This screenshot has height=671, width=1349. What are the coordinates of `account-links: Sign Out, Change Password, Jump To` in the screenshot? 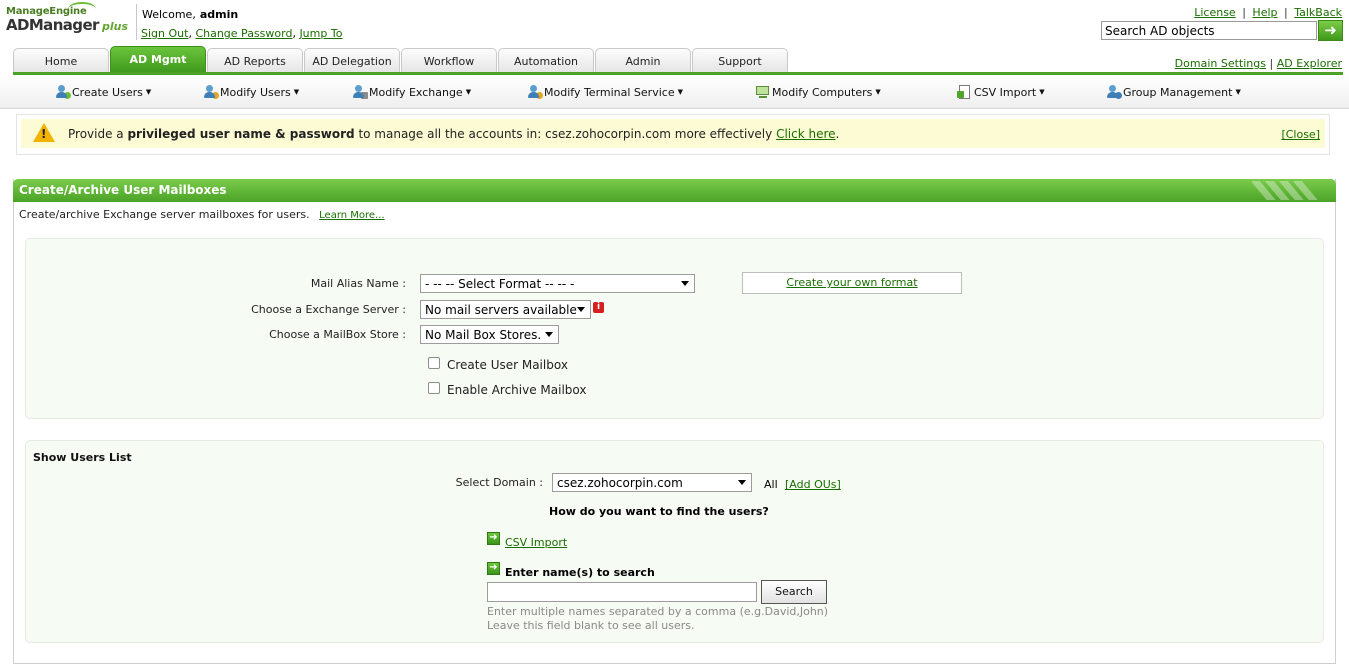 It's located at (241, 33).